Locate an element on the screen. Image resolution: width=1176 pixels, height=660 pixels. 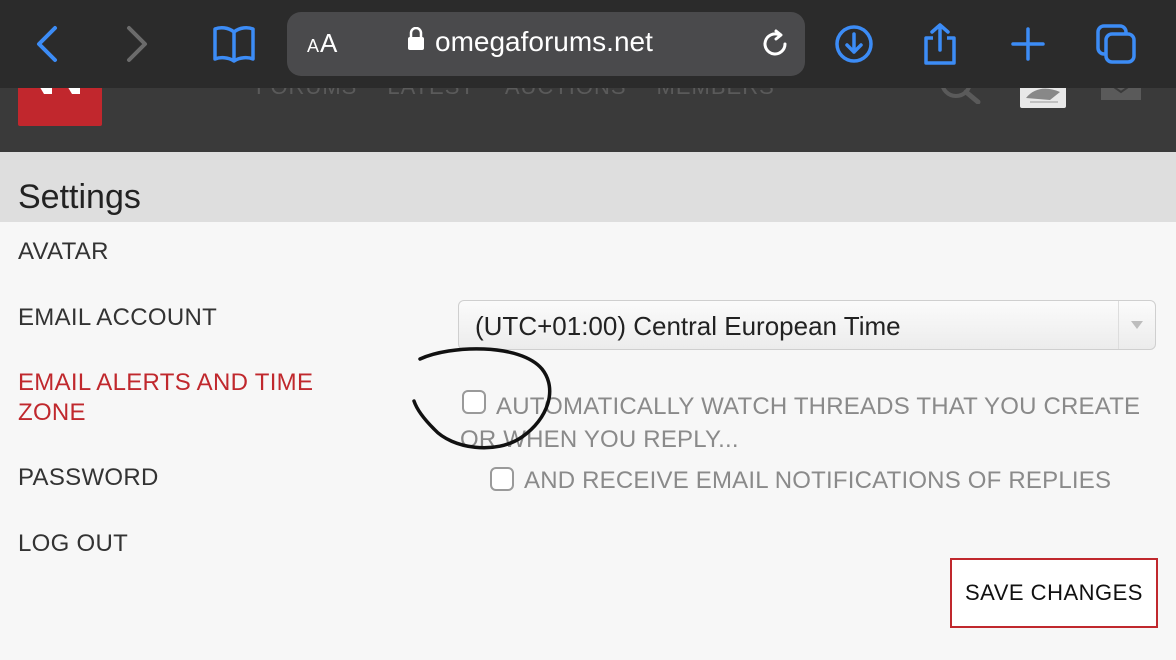
menu-item-log-out: LOG OUT is located at coordinates (73, 544).